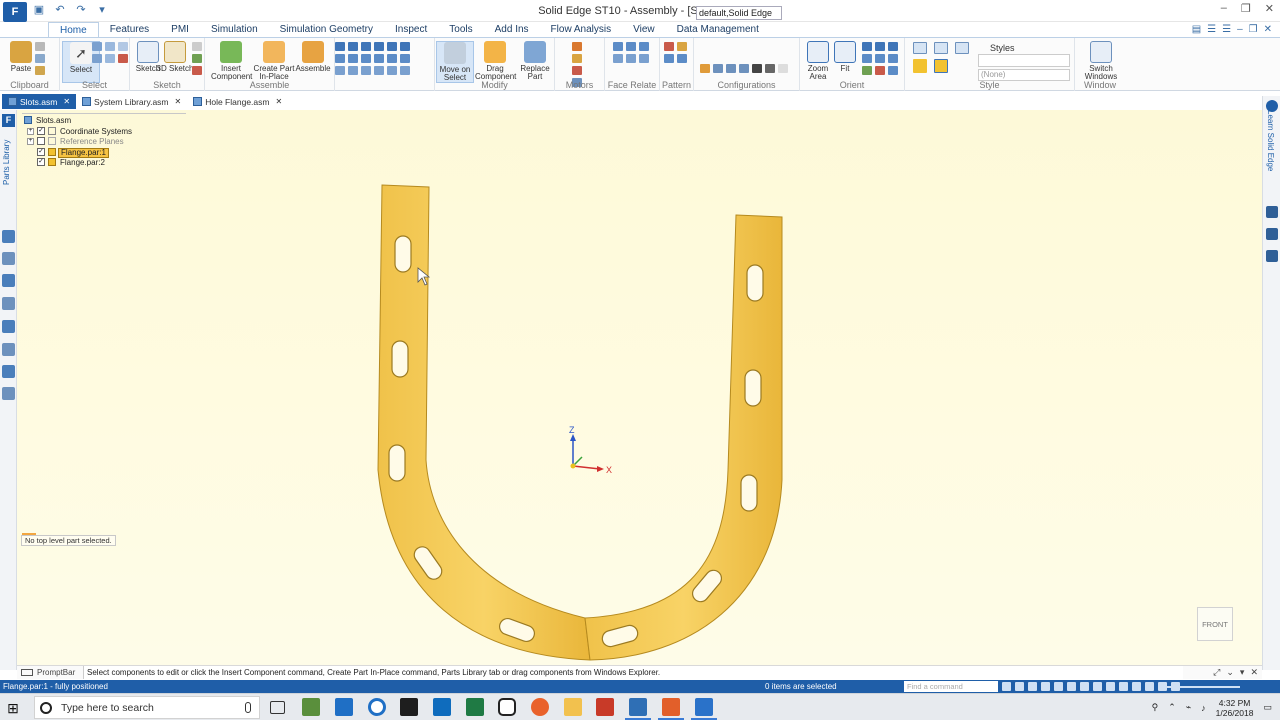 The height and width of the screenshot is (720, 1280). What do you see at coordinates (1254, 672) in the screenshot?
I see `prompt-close-icon: ✕` at bounding box center [1254, 672].